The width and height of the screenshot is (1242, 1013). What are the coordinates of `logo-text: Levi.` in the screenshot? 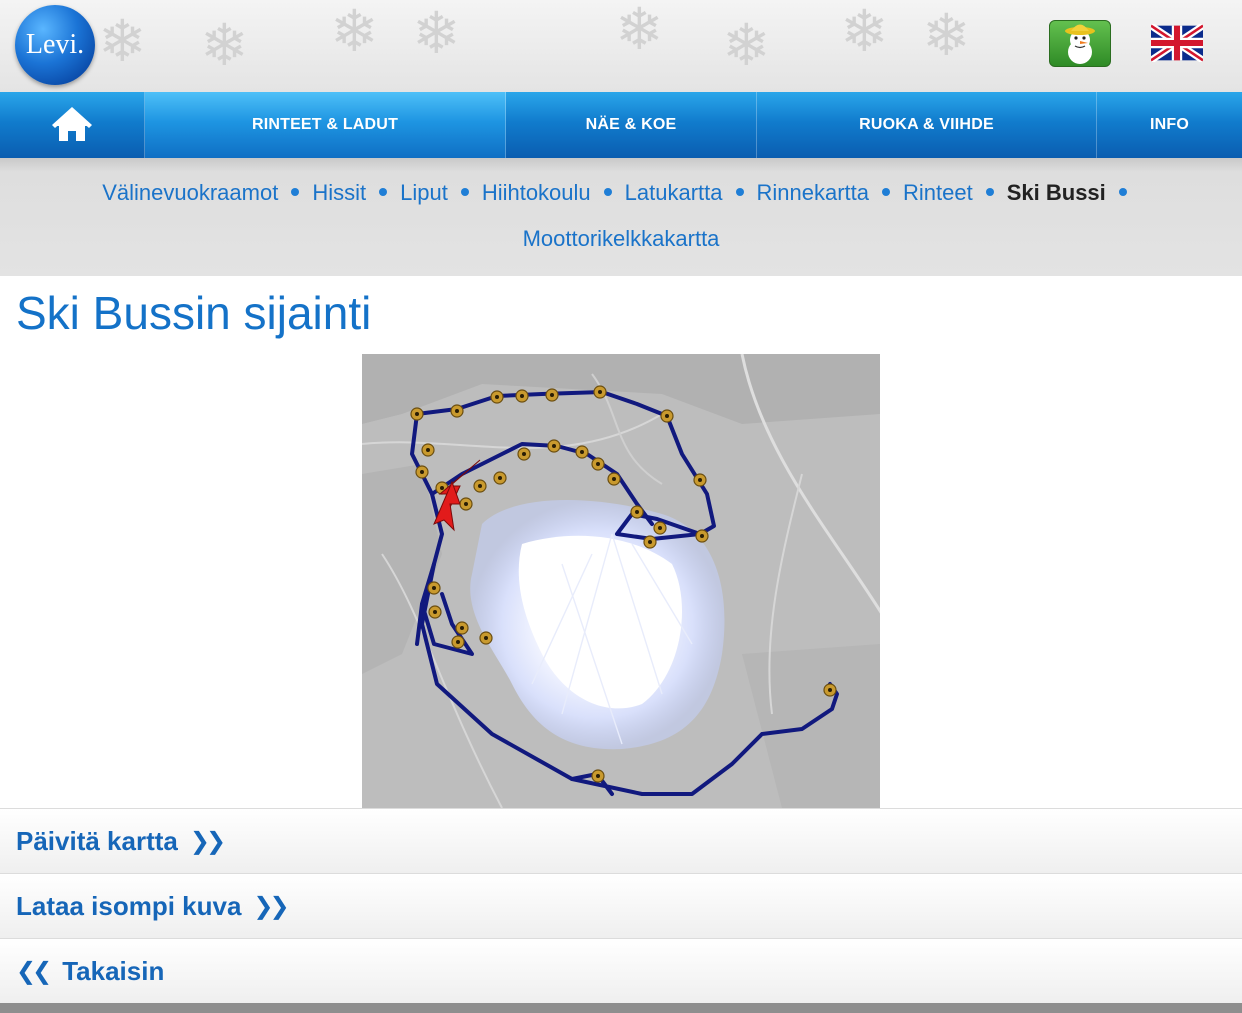 It's located at (55, 44).